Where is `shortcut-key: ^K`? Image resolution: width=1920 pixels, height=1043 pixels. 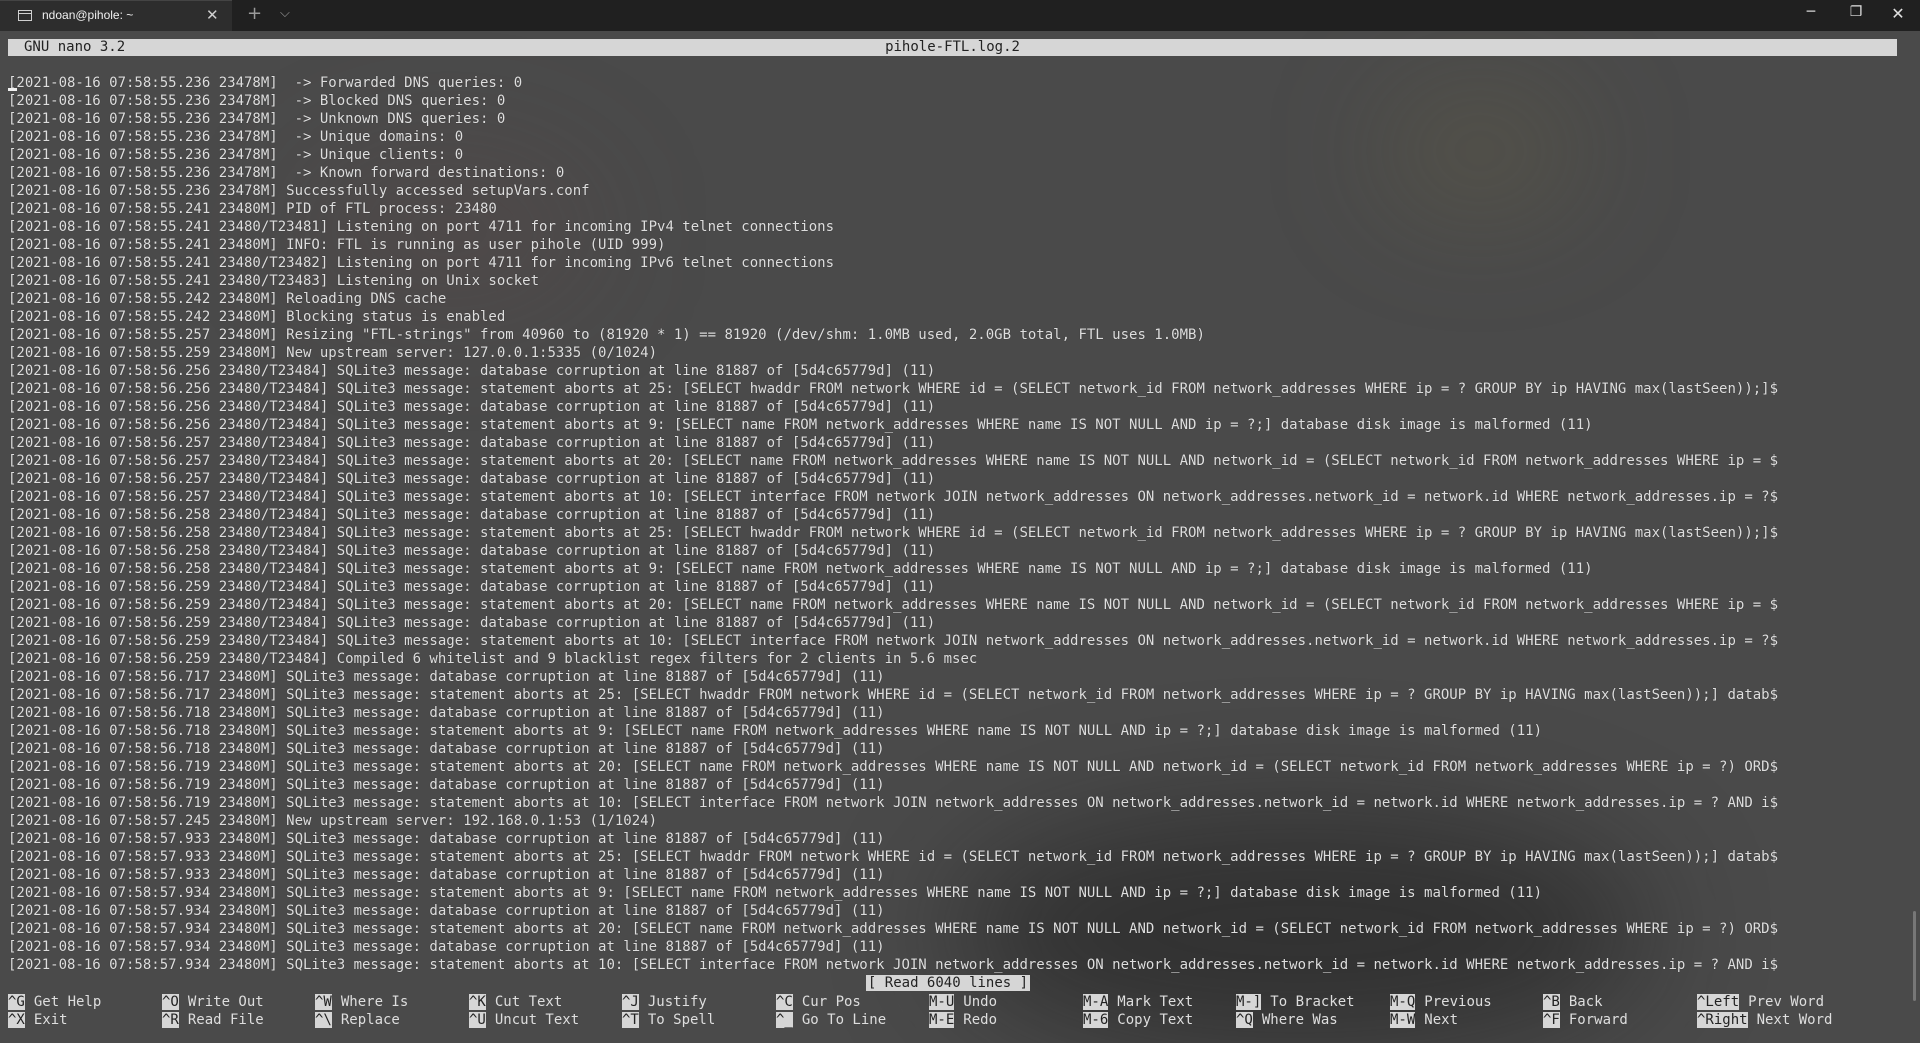
shortcut-key: ^K is located at coordinates (477, 1002).